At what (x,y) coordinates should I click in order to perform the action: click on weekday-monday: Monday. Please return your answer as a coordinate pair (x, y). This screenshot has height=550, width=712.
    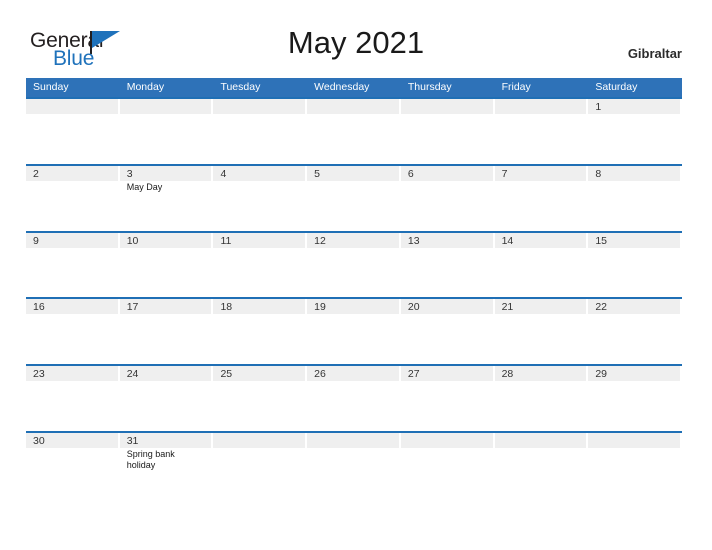
    Looking at the image, I should click on (145, 87).